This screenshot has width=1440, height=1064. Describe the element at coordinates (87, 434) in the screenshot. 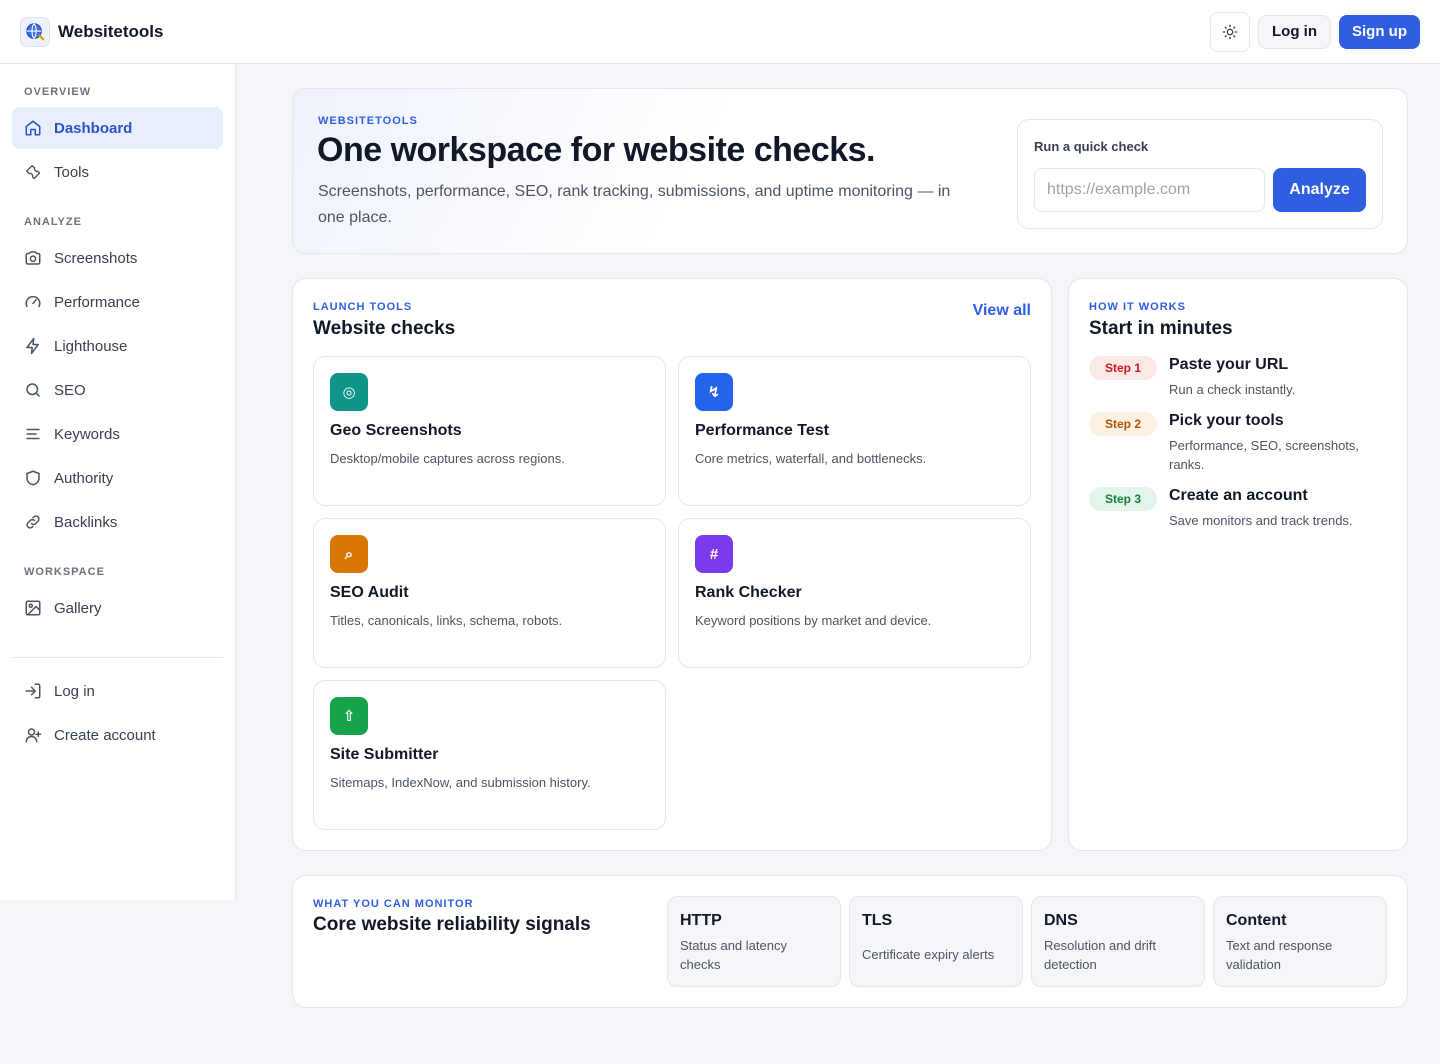

I see `sidebar-item-label: Keywords` at that location.